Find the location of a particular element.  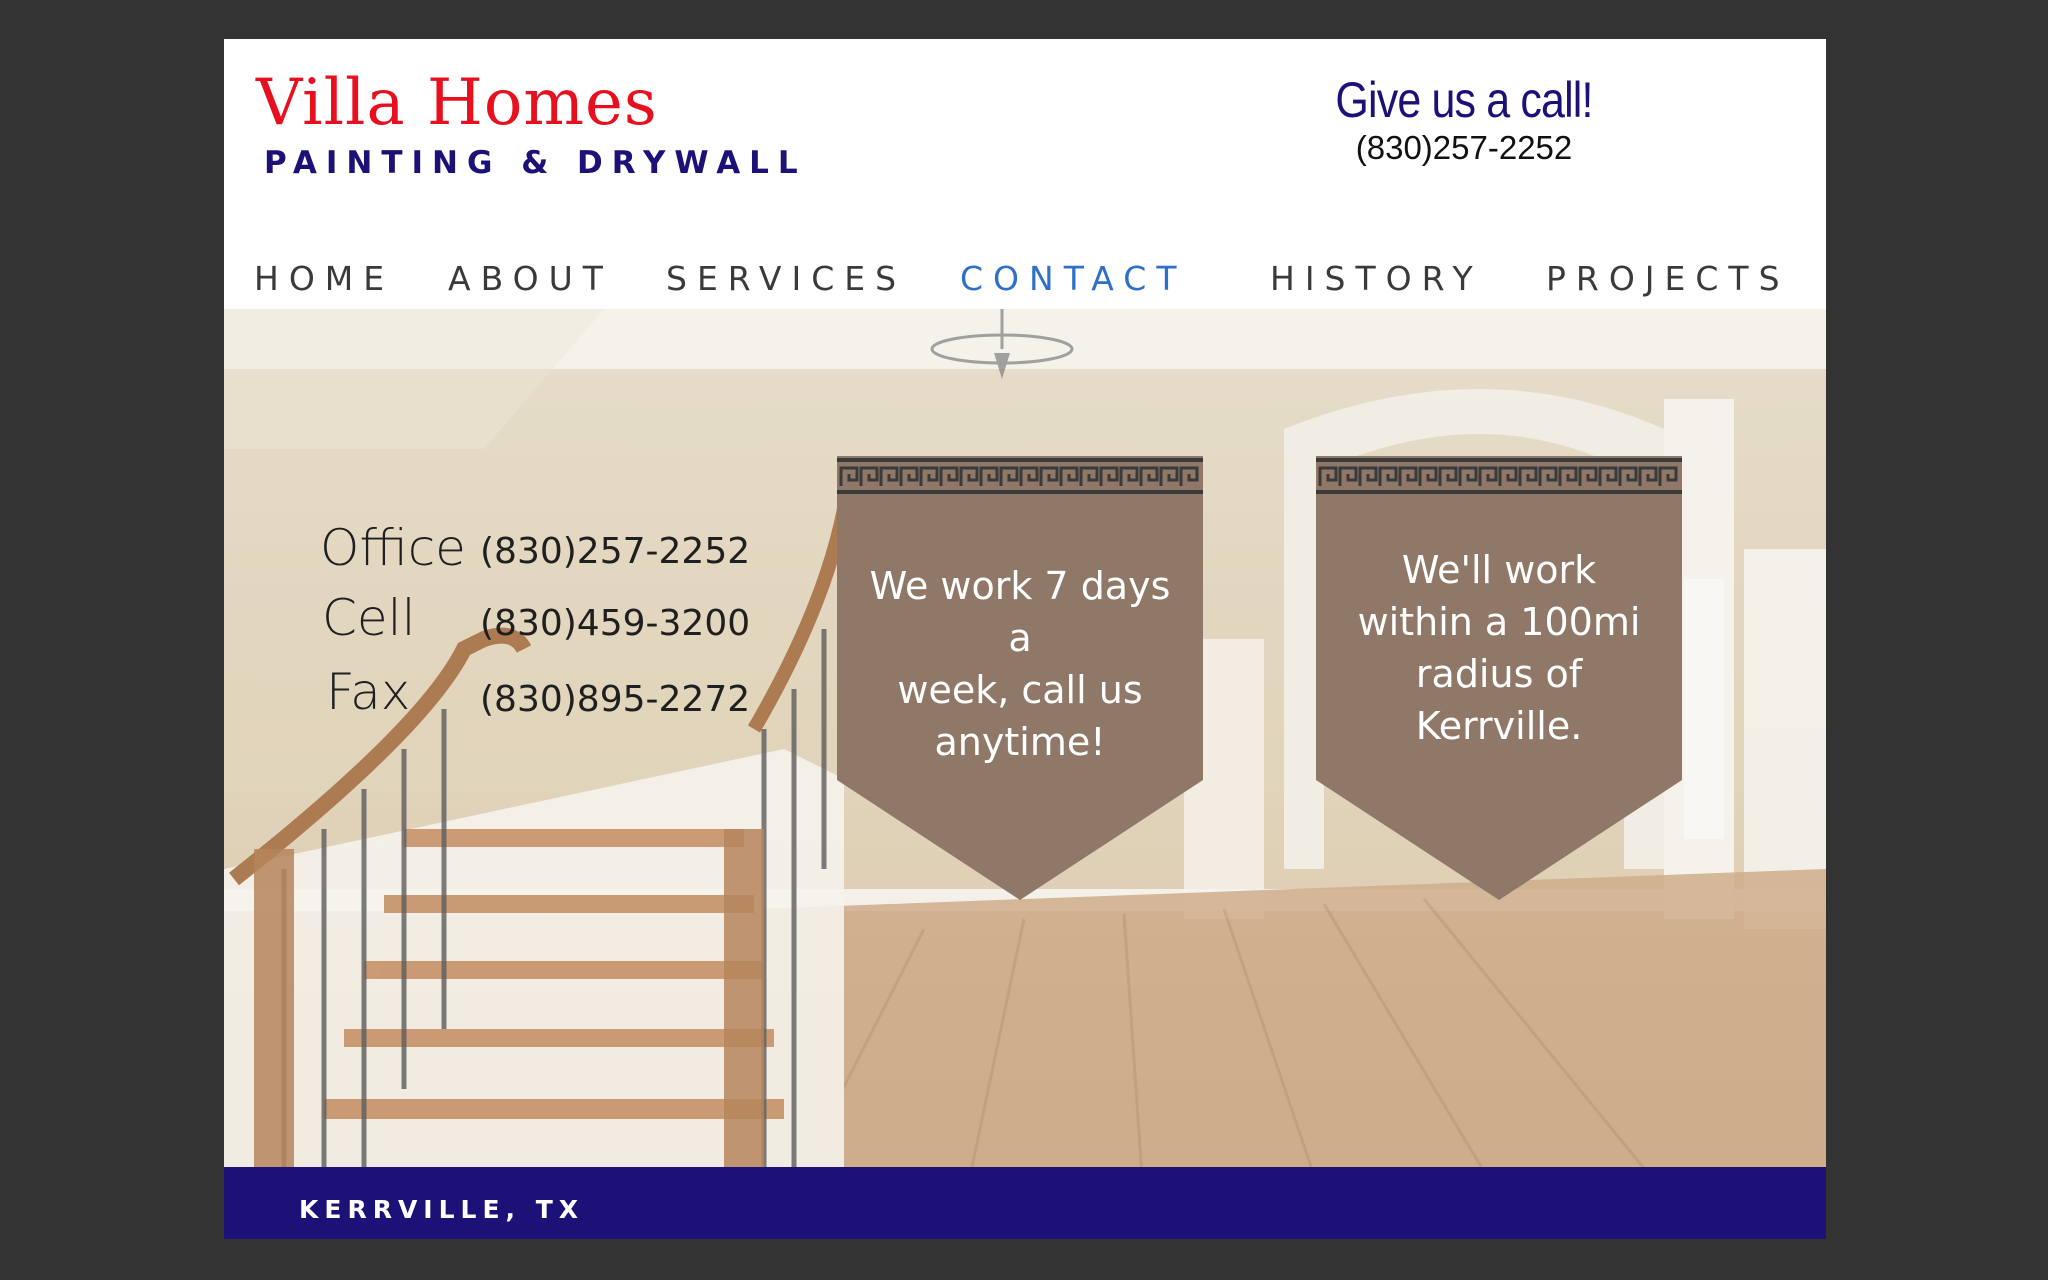

brand-logo: Villa Homes PAINTING & DRYWALL is located at coordinates (531, 126).